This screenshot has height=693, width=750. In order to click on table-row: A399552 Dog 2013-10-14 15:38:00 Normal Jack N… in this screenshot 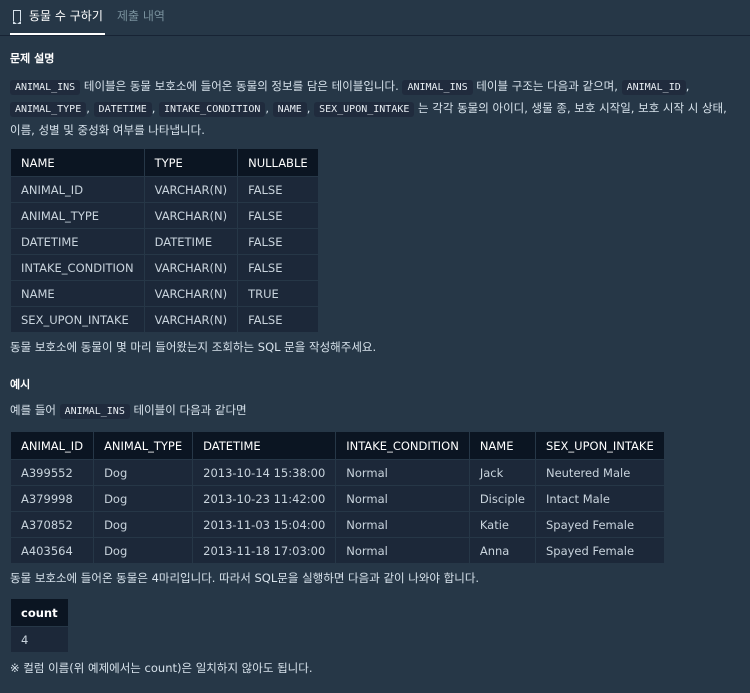, I will do `click(337, 472)`.